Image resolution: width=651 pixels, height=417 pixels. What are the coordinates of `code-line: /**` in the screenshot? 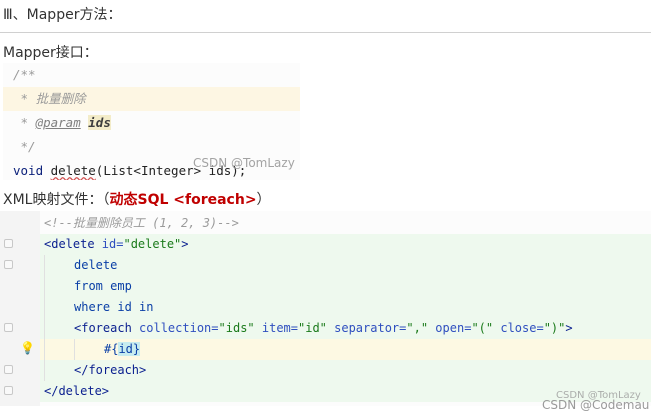 It's located at (151, 75).